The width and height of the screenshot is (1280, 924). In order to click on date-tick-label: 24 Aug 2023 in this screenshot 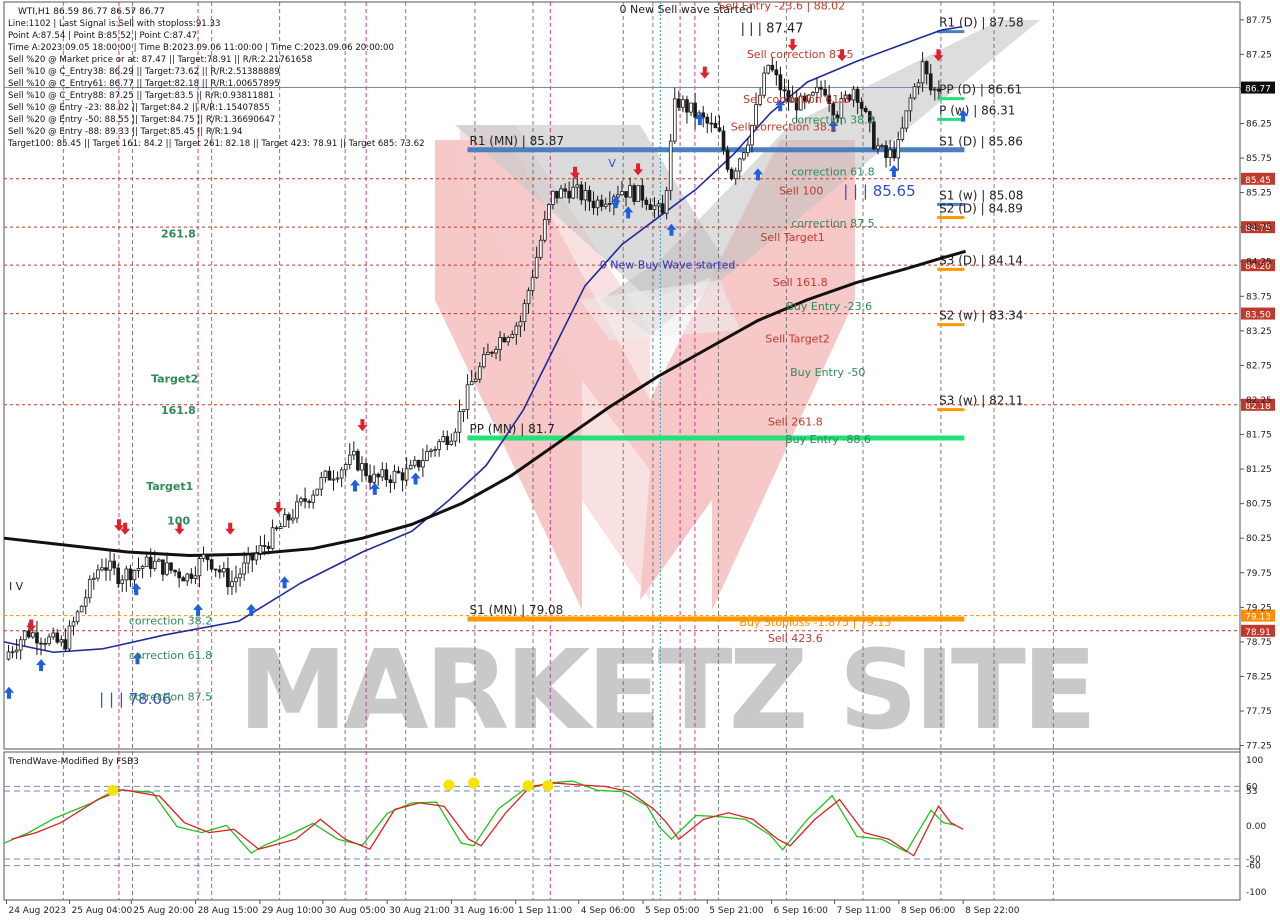, I will do `click(37, 911)`.